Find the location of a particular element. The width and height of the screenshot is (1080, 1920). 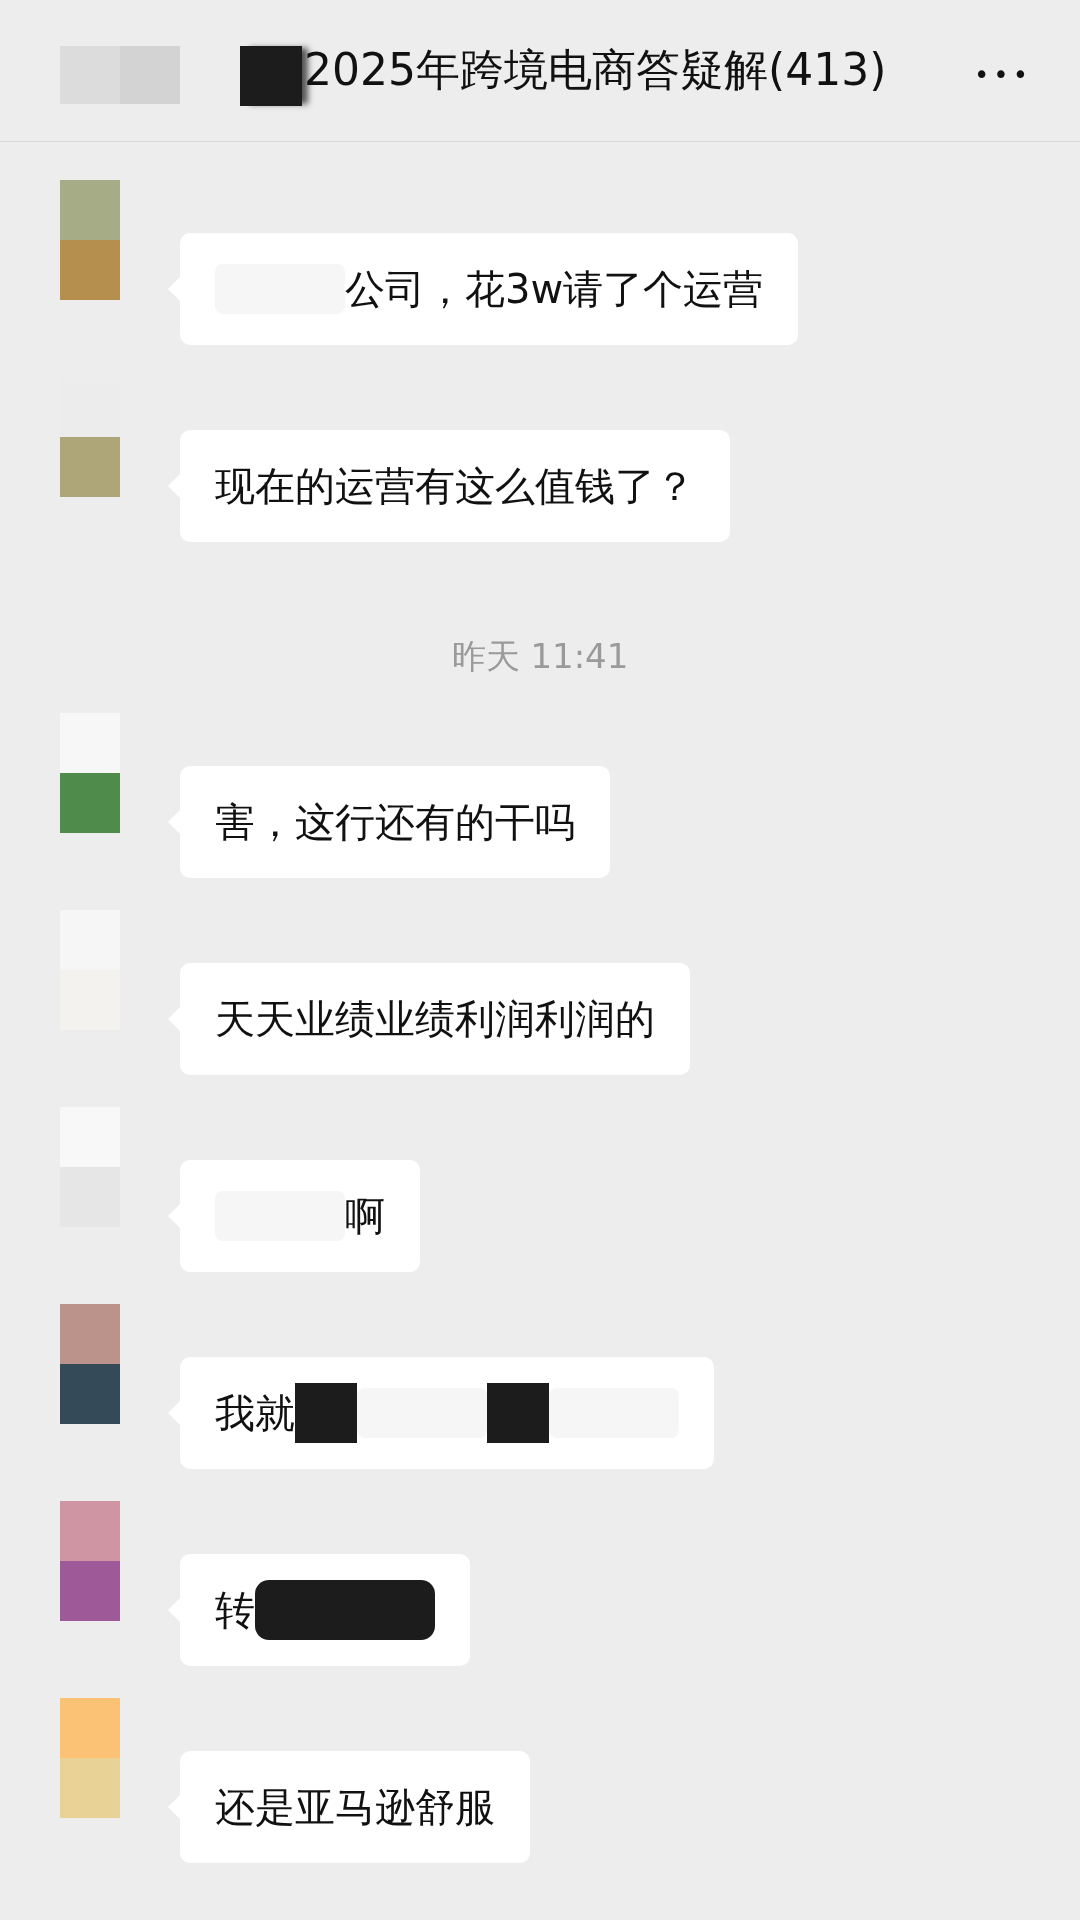

message-text: 我就 is located at coordinates (255, 1413).